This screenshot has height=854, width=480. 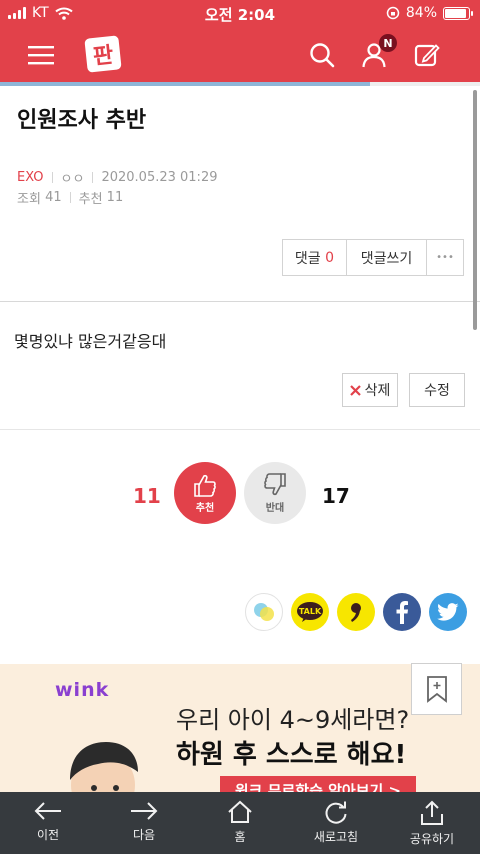 I want to click on post-category: EXO, so click(x=30, y=177).